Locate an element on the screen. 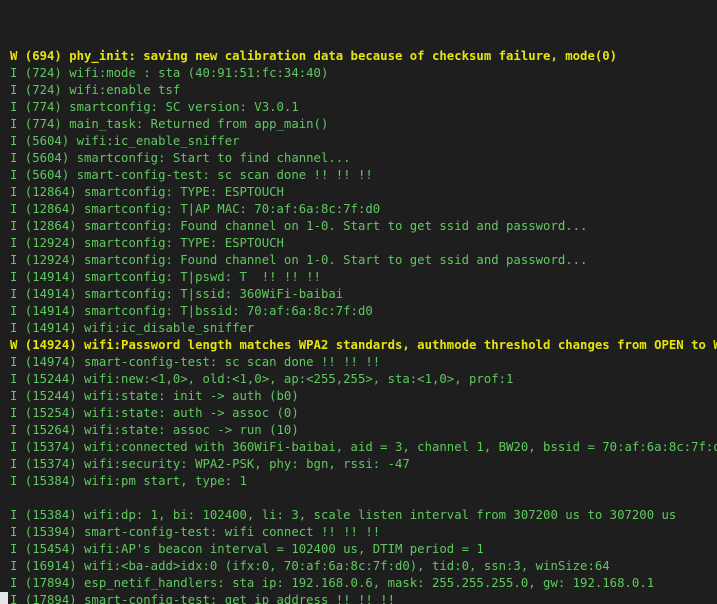 This screenshot has width=717, height=604. log-line: I (724) wifi:enable tsf is located at coordinates (95, 90).